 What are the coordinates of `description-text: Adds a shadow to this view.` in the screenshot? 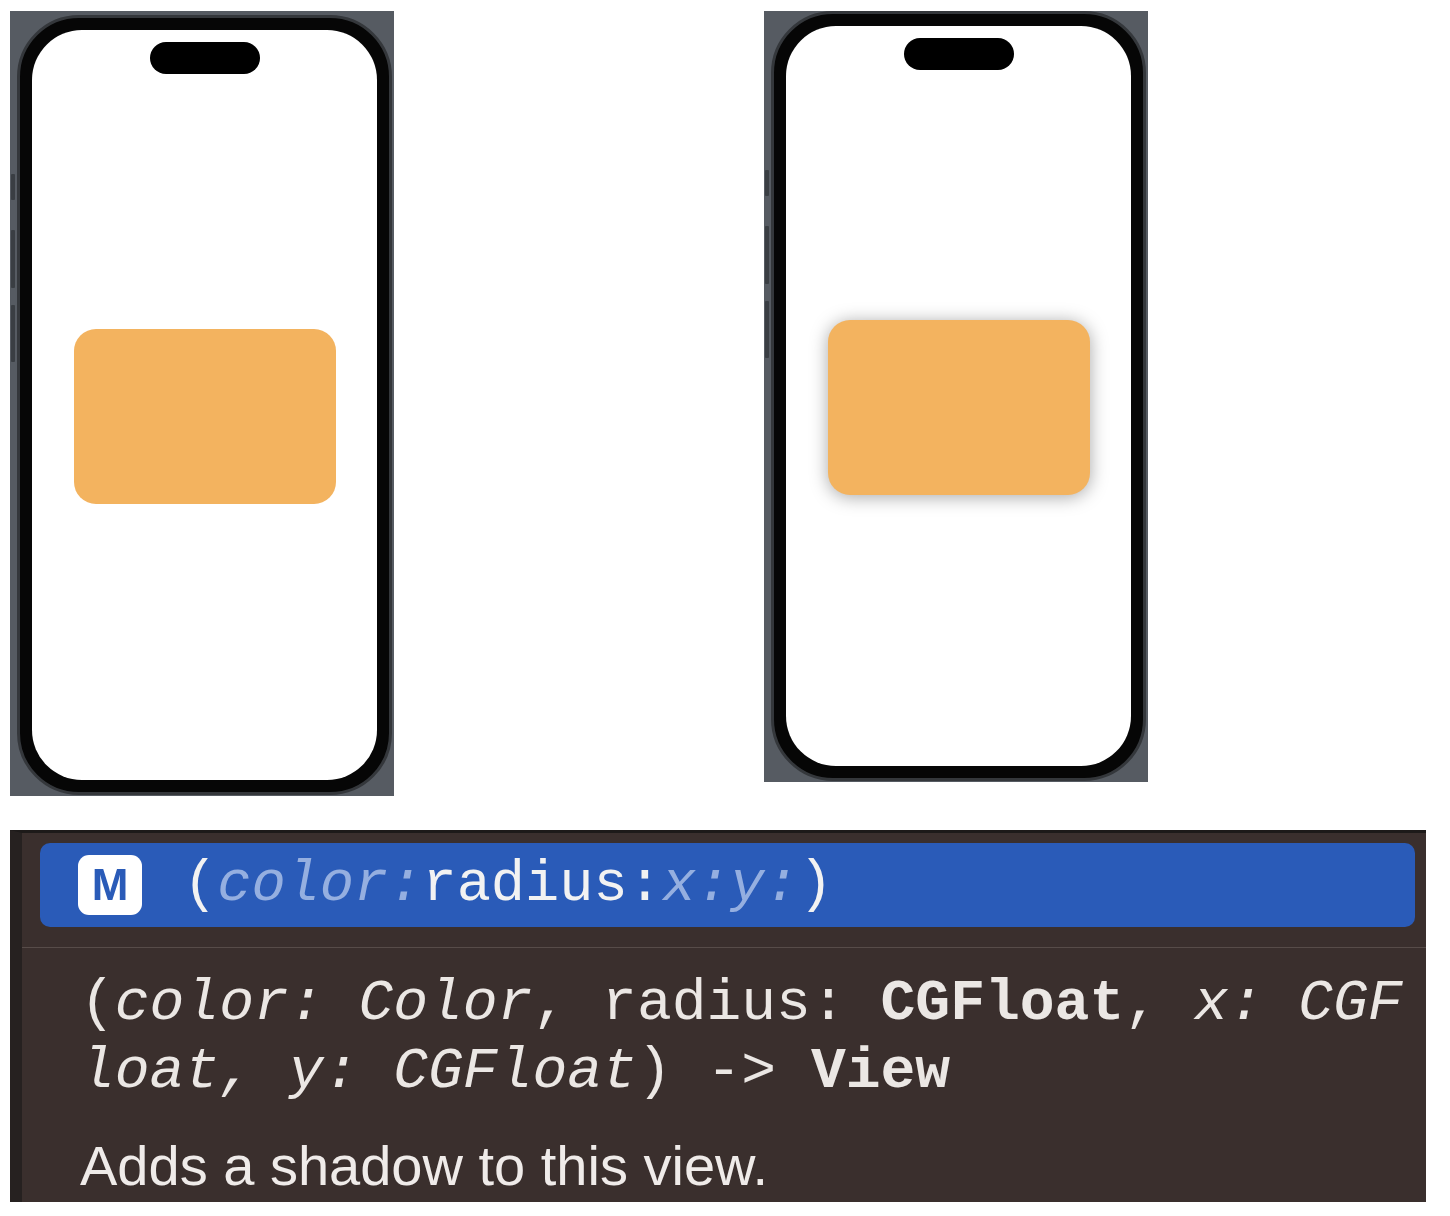 It's located at (424, 1166).